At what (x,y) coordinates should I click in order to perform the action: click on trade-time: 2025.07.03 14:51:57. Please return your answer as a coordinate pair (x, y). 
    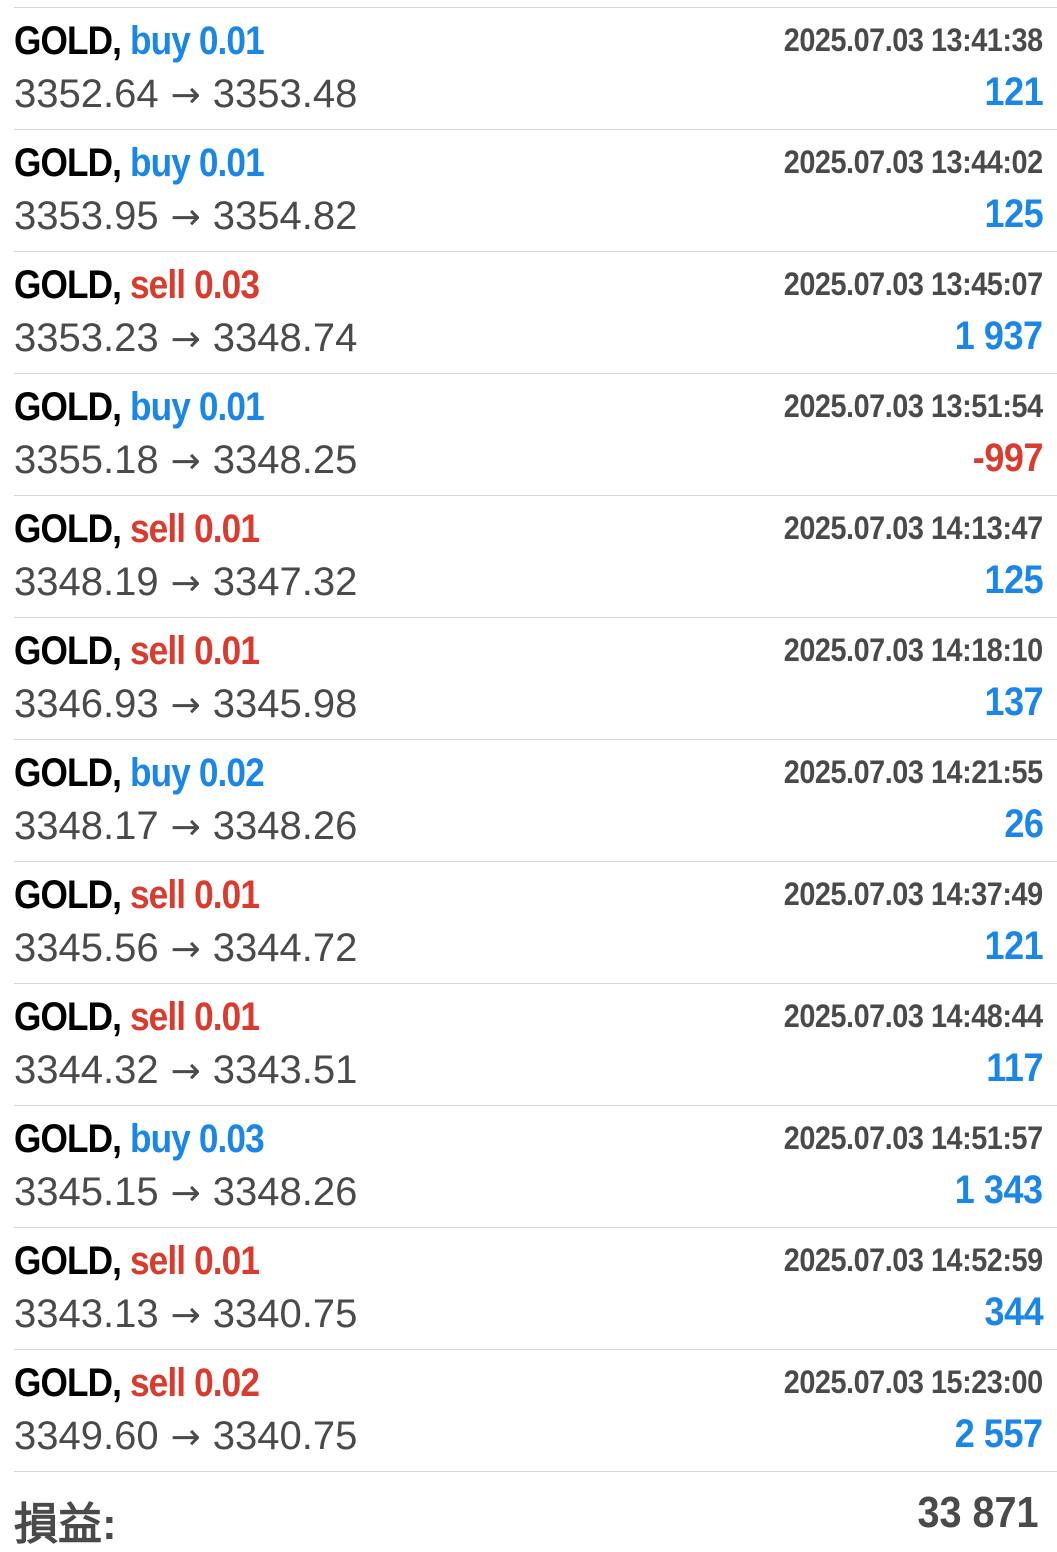
    Looking at the image, I should click on (913, 1138).